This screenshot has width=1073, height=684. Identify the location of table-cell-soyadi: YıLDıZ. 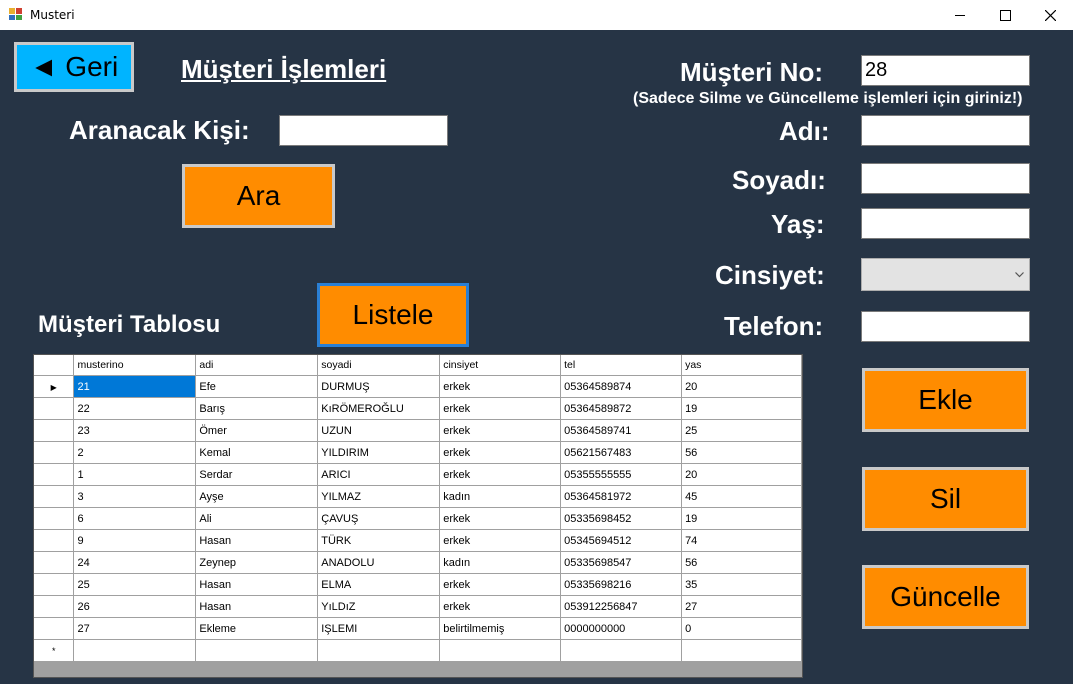
(379, 606).